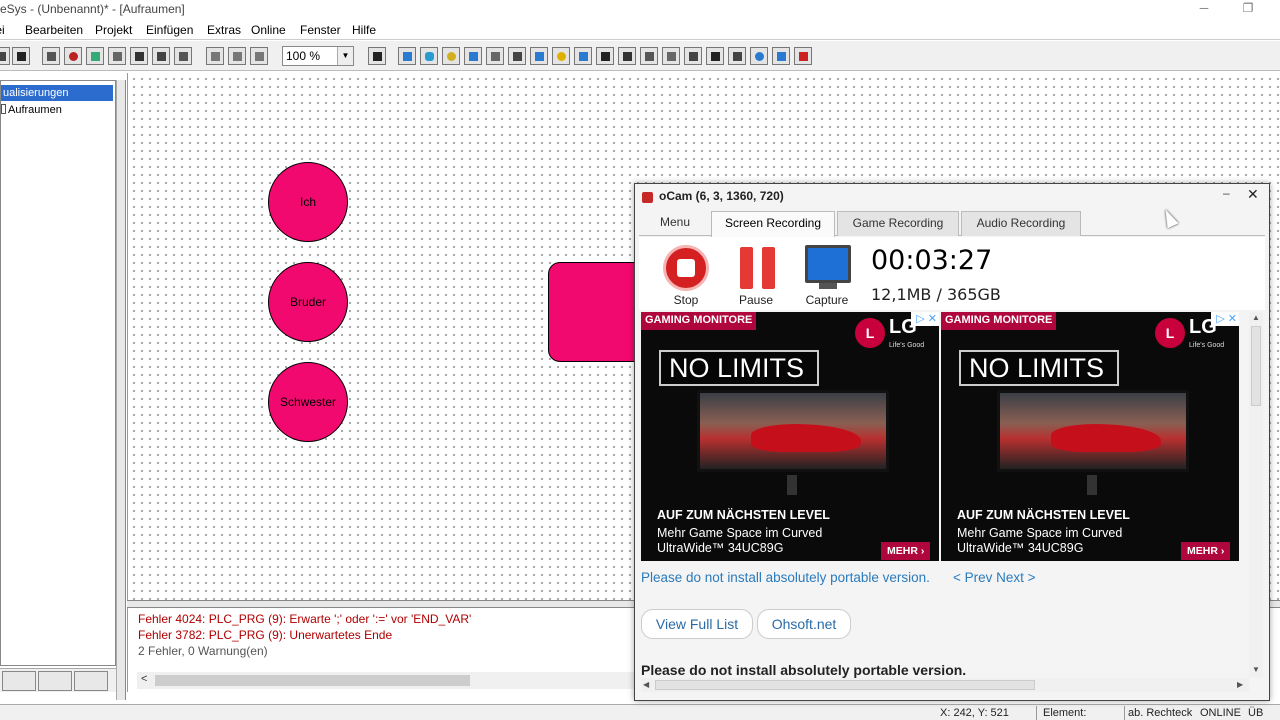 The image size is (1280, 720). Describe the element at coordinates (364, 30) in the screenshot. I see `menu-hilfe: Hilfe` at that location.